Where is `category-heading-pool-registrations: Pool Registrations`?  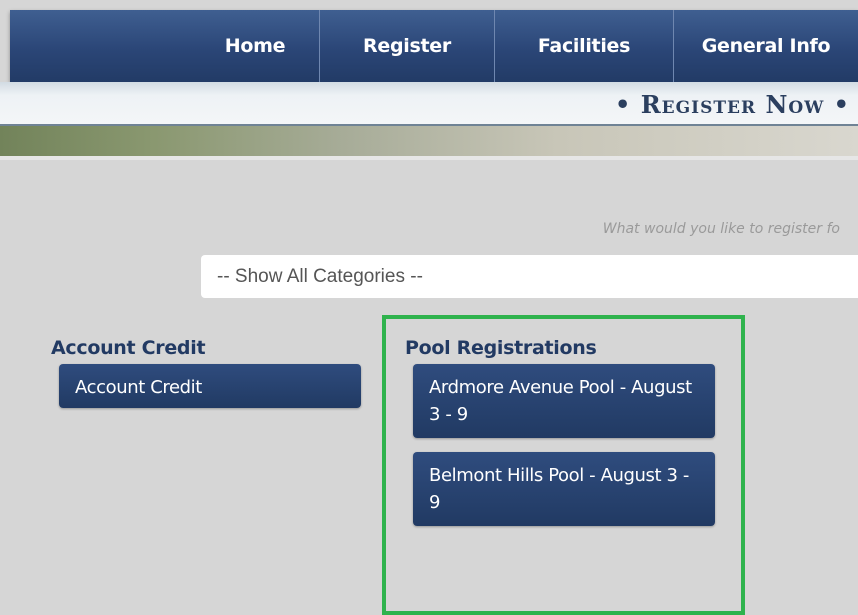
category-heading-pool-registrations: Pool Registrations is located at coordinates (501, 348).